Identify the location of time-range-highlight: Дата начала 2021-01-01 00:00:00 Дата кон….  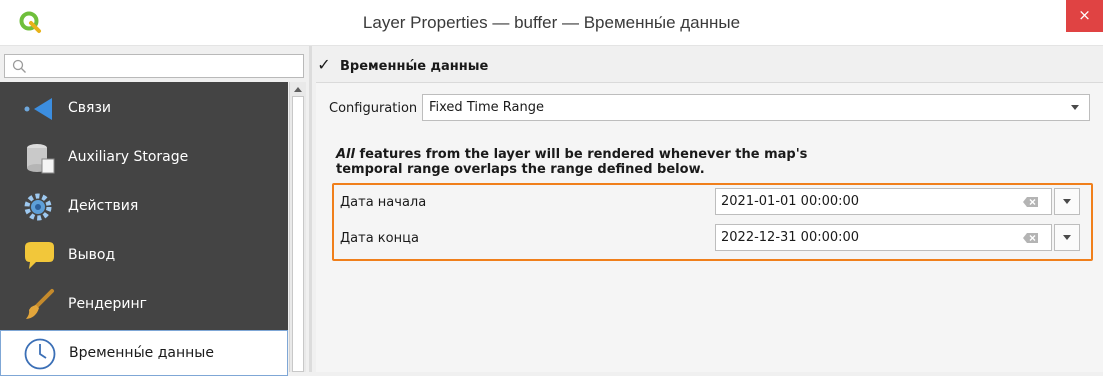
(712, 222).